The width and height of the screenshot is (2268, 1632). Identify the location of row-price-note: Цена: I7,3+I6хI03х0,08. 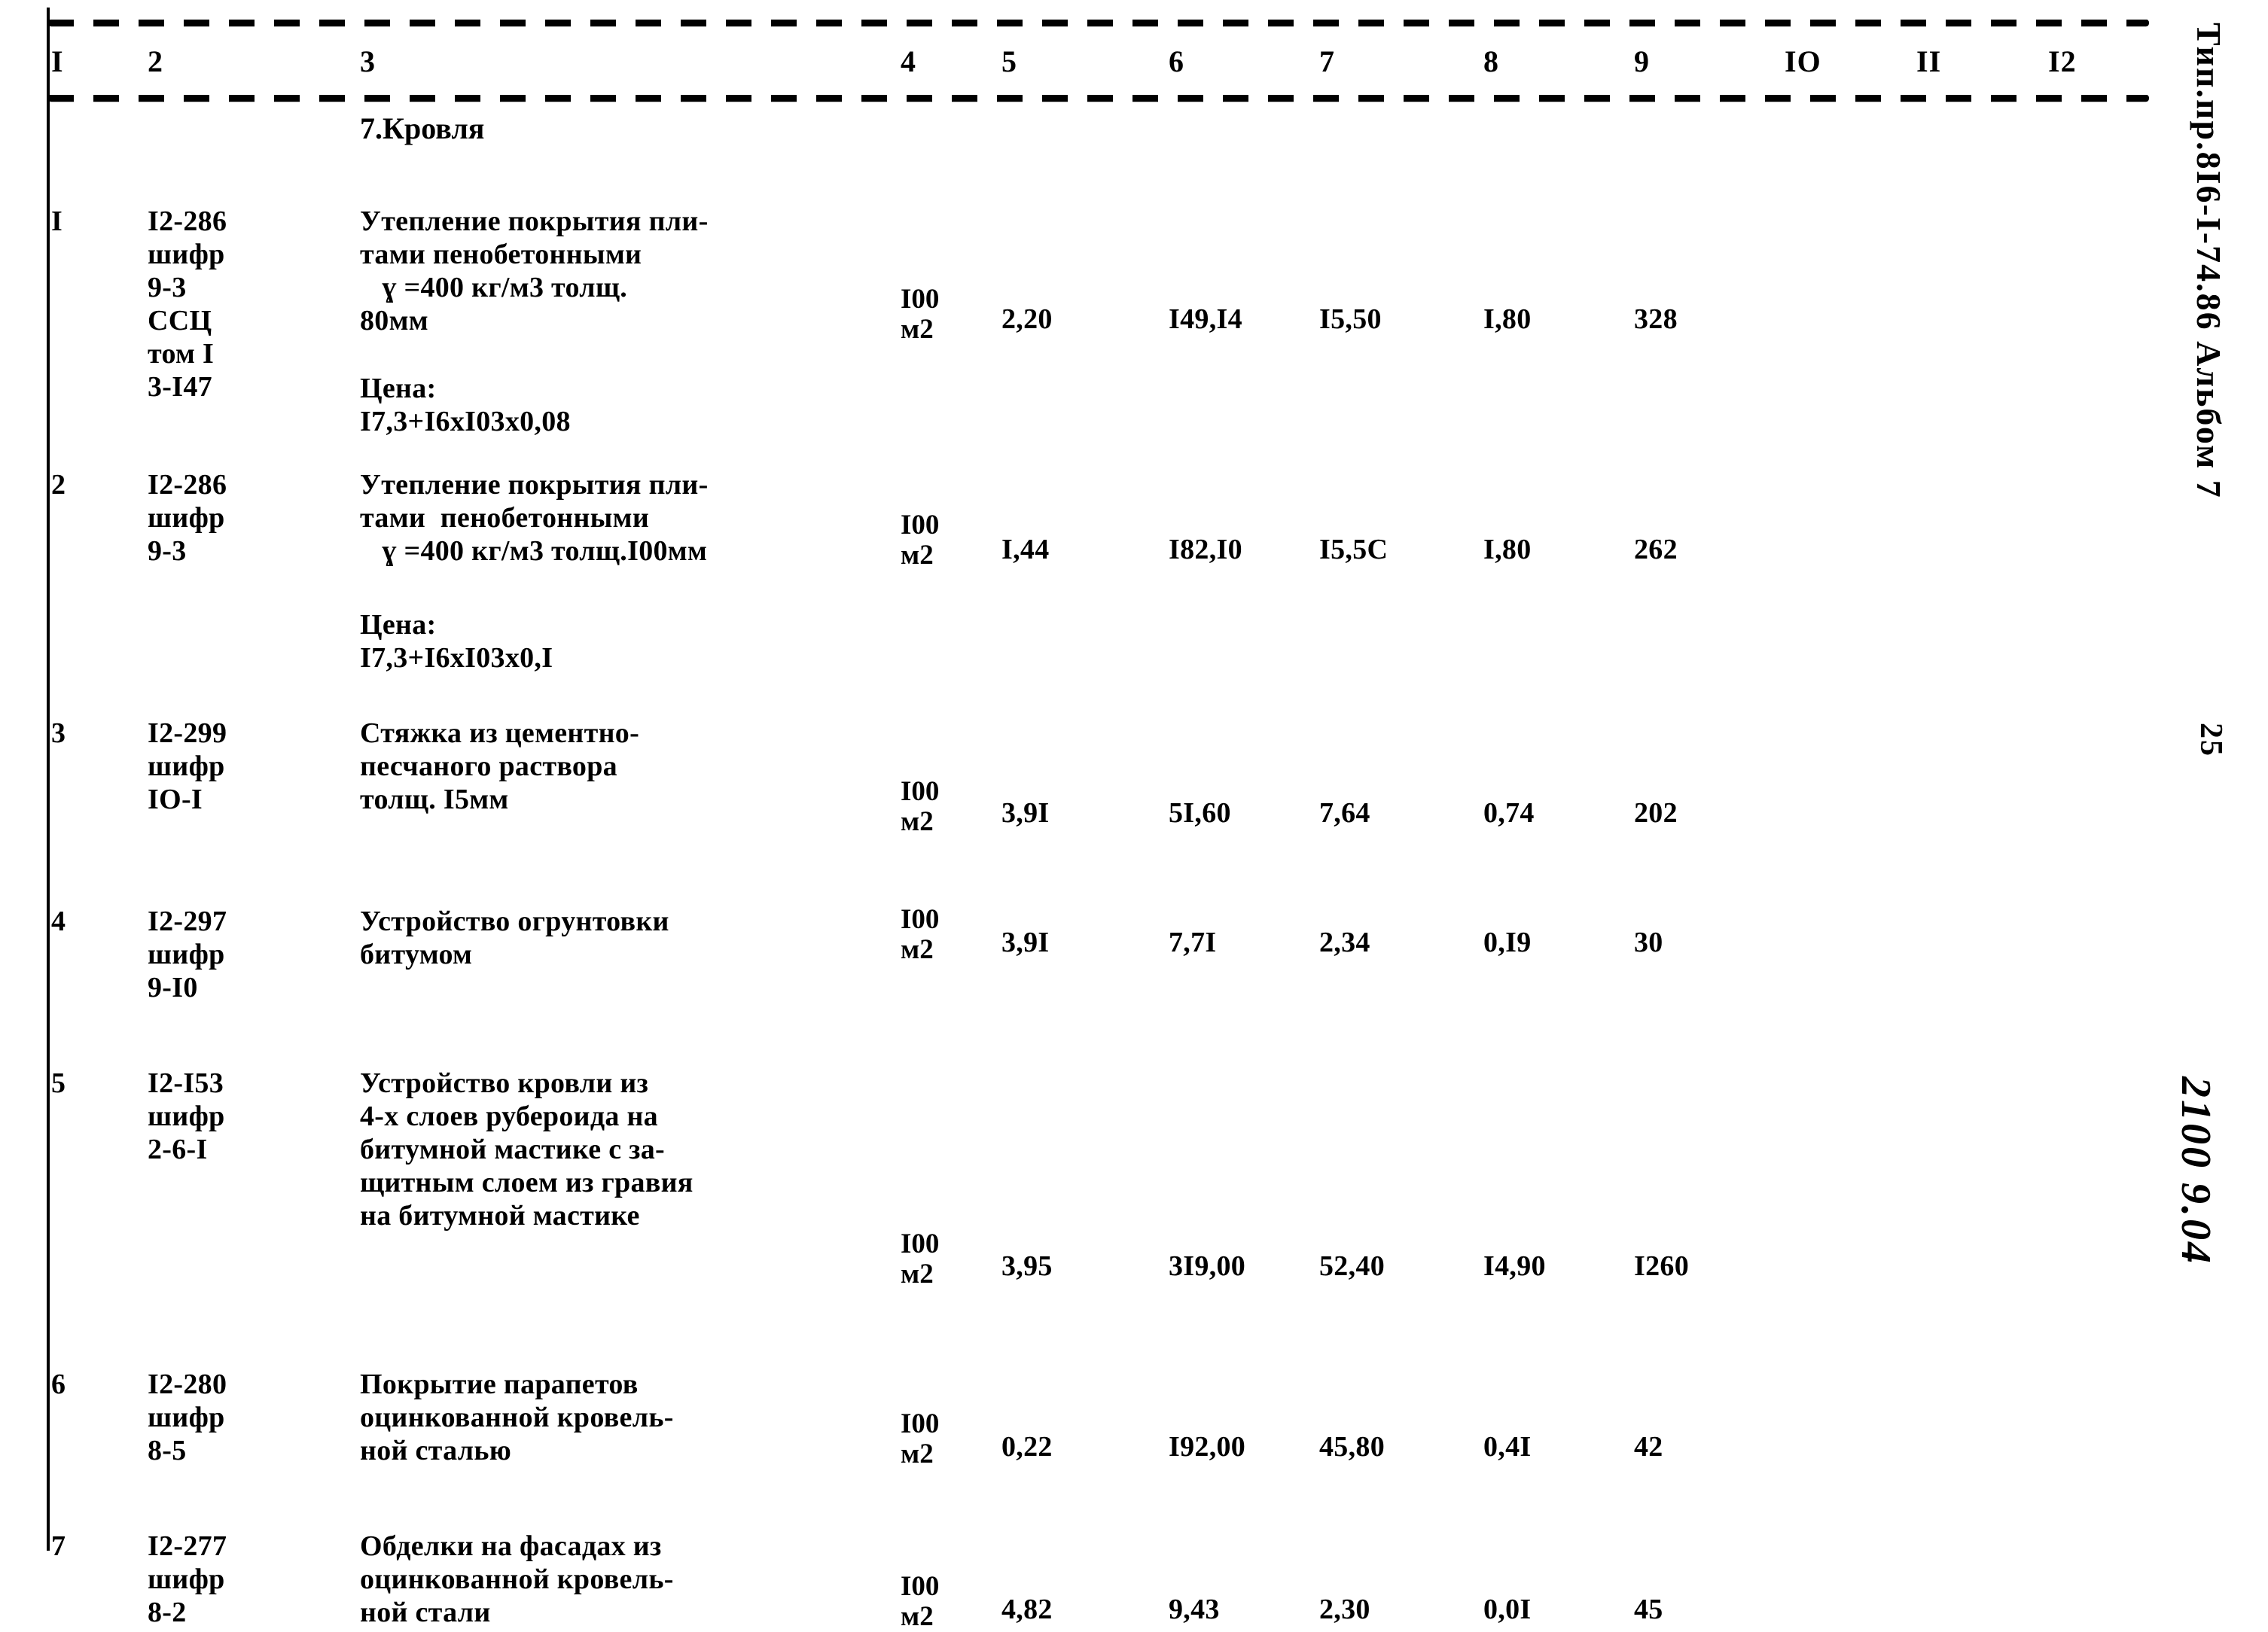
(465, 405).